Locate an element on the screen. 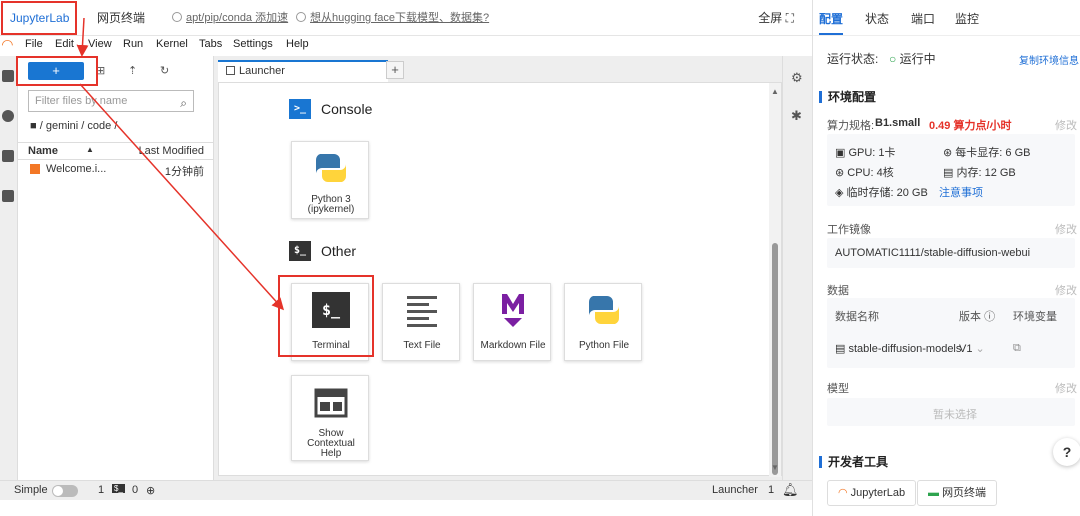 This screenshot has height=516, width=1080. breadcrumb: ■ / gemini / code / is located at coordinates (73, 126).